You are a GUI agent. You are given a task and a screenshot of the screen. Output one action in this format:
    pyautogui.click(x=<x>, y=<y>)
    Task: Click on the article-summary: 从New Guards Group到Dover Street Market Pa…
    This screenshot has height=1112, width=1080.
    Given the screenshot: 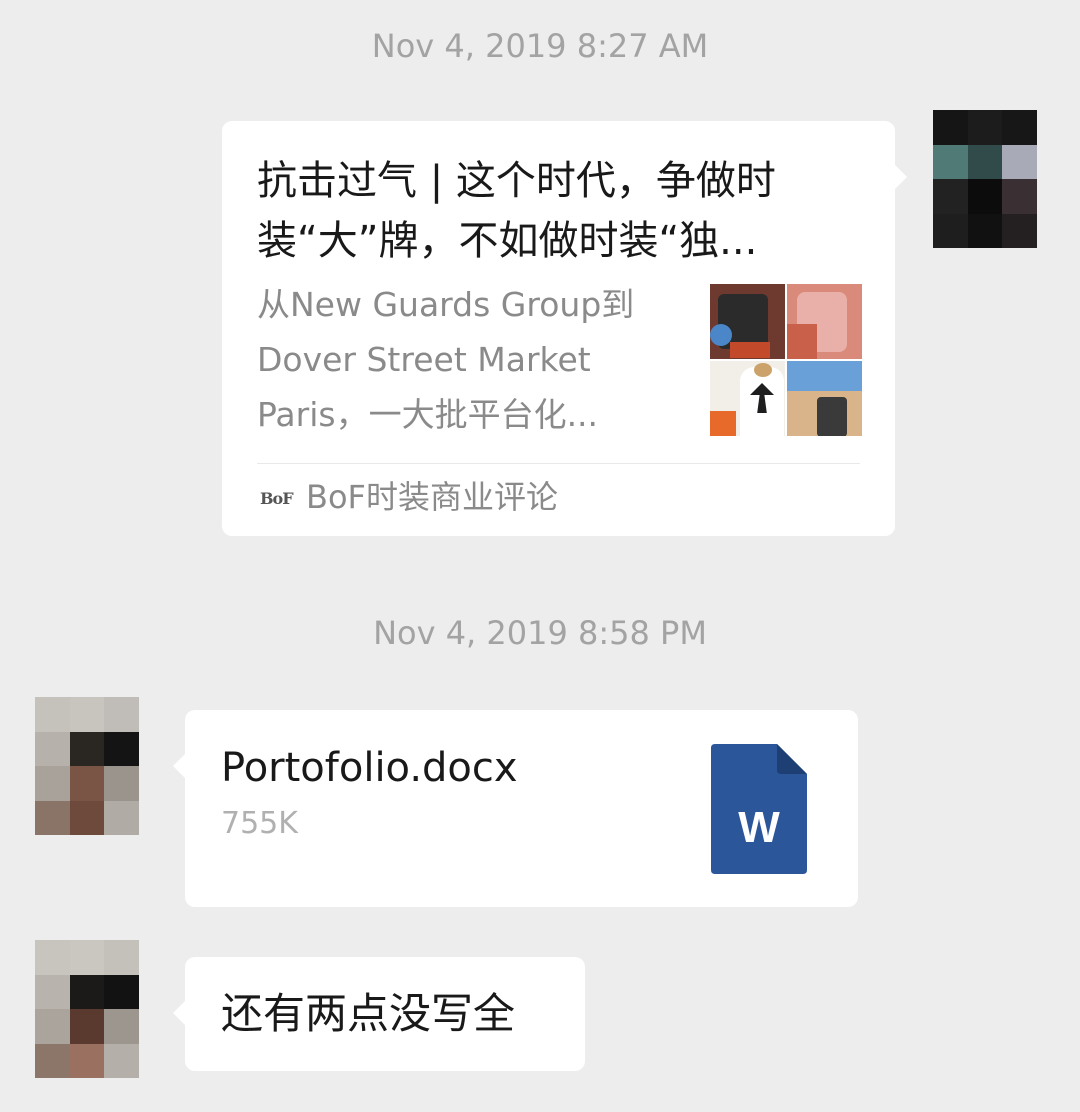 What is the action you would take?
    pyautogui.click(x=446, y=359)
    